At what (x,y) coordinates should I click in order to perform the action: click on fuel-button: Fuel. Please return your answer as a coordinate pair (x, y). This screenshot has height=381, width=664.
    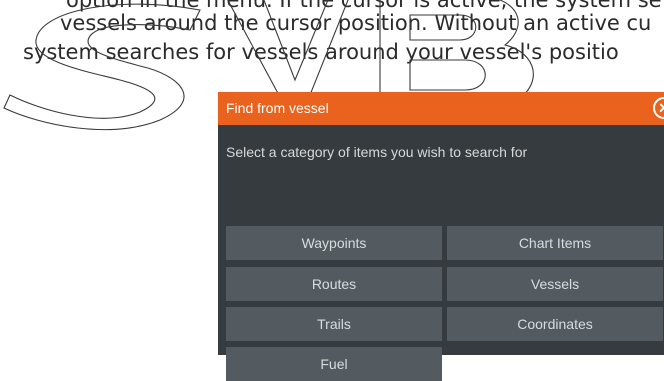
    Looking at the image, I should click on (334, 364).